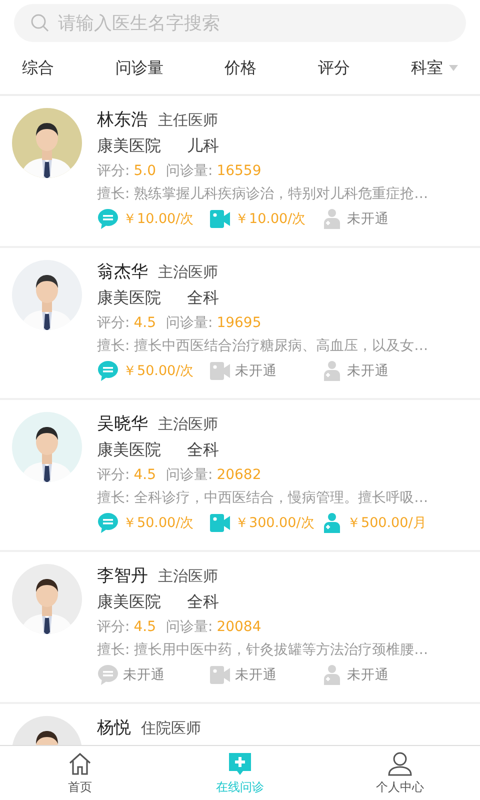 The height and width of the screenshot is (800, 480). I want to click on filter-tab: 问诊量, so click(139, 68).